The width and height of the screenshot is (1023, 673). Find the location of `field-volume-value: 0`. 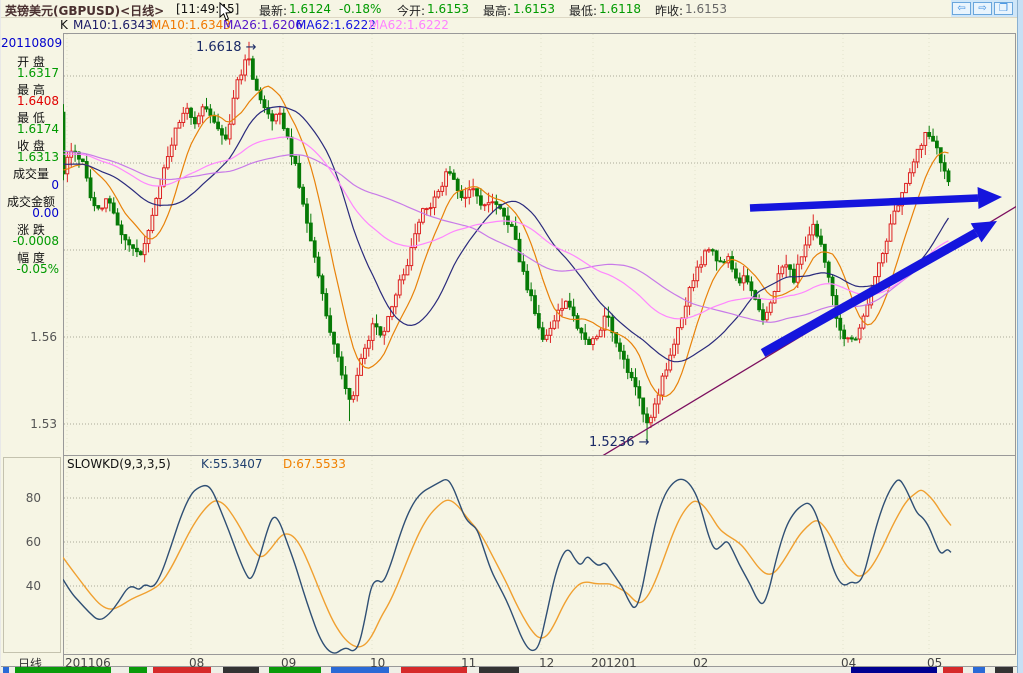

field-volume-value: 0 is located at coordinates (55, 185).